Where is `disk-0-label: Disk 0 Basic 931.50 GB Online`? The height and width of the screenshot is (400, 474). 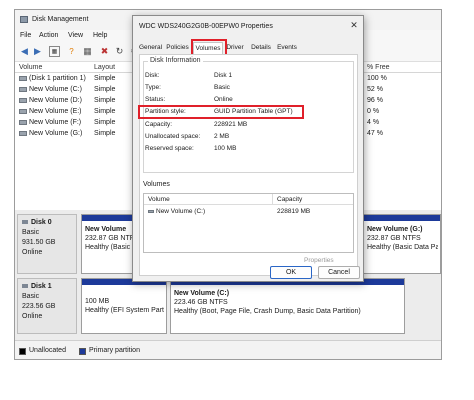
disk-0-label: Disk 0 Basic 931.50 GB Online is located at coordinates (47, 244).